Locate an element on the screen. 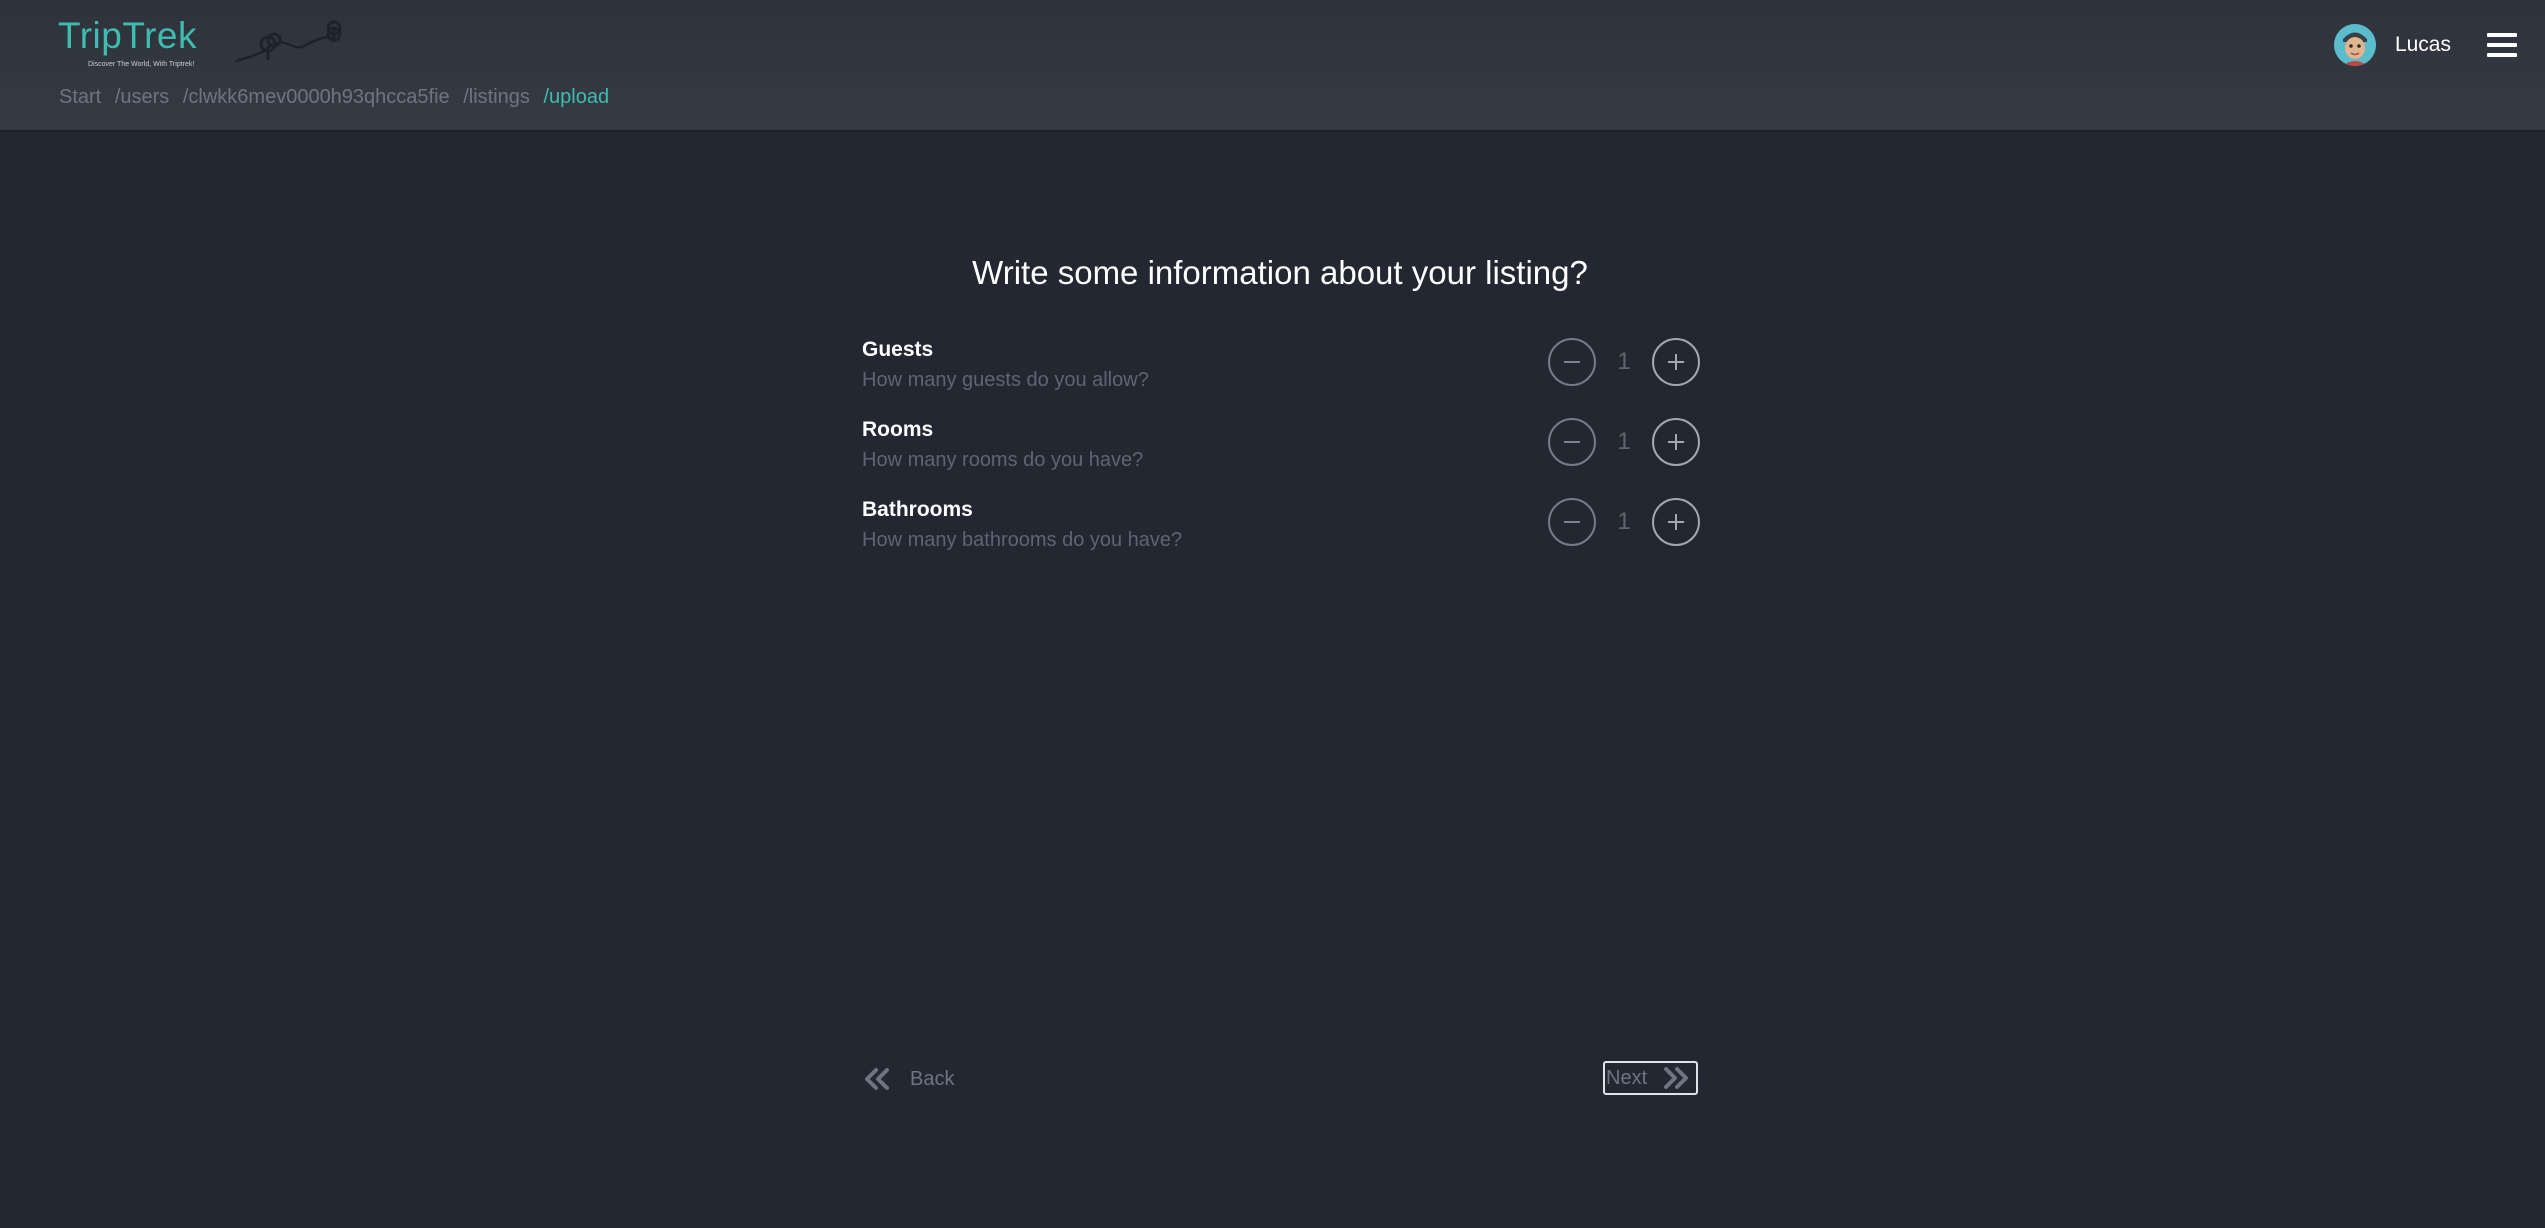  breadcrumb-item-upload: /upload is located at coordinates (577, 97).